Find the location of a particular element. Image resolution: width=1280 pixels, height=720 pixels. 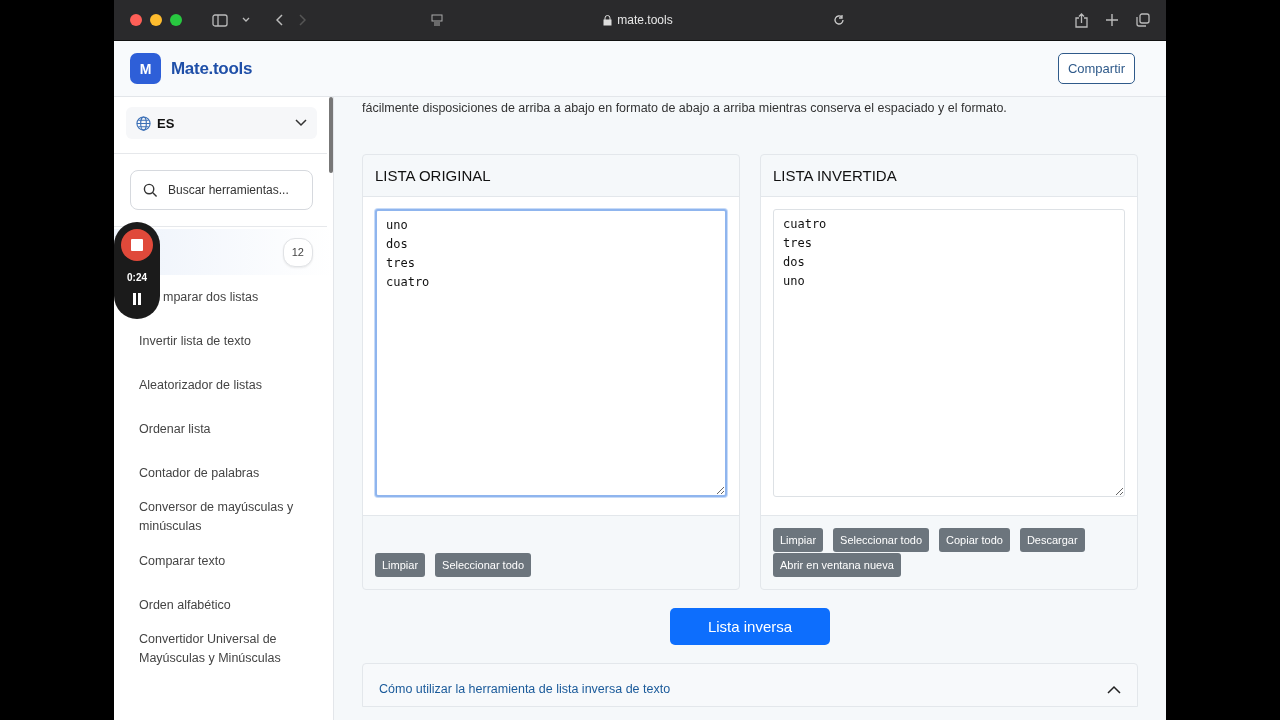

sidebar-toggle-icon is located at coordinates (220, 20).